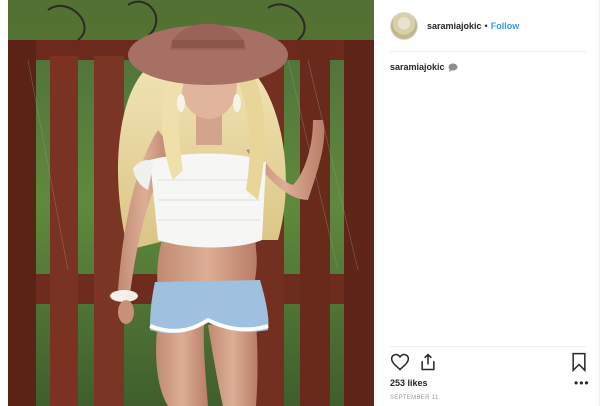 Image resolution: width=600 pixels, height=406 pixels. Describe the element at coordinates (579, 362) in the screenshot. I see `bookmark-icon` at that location.